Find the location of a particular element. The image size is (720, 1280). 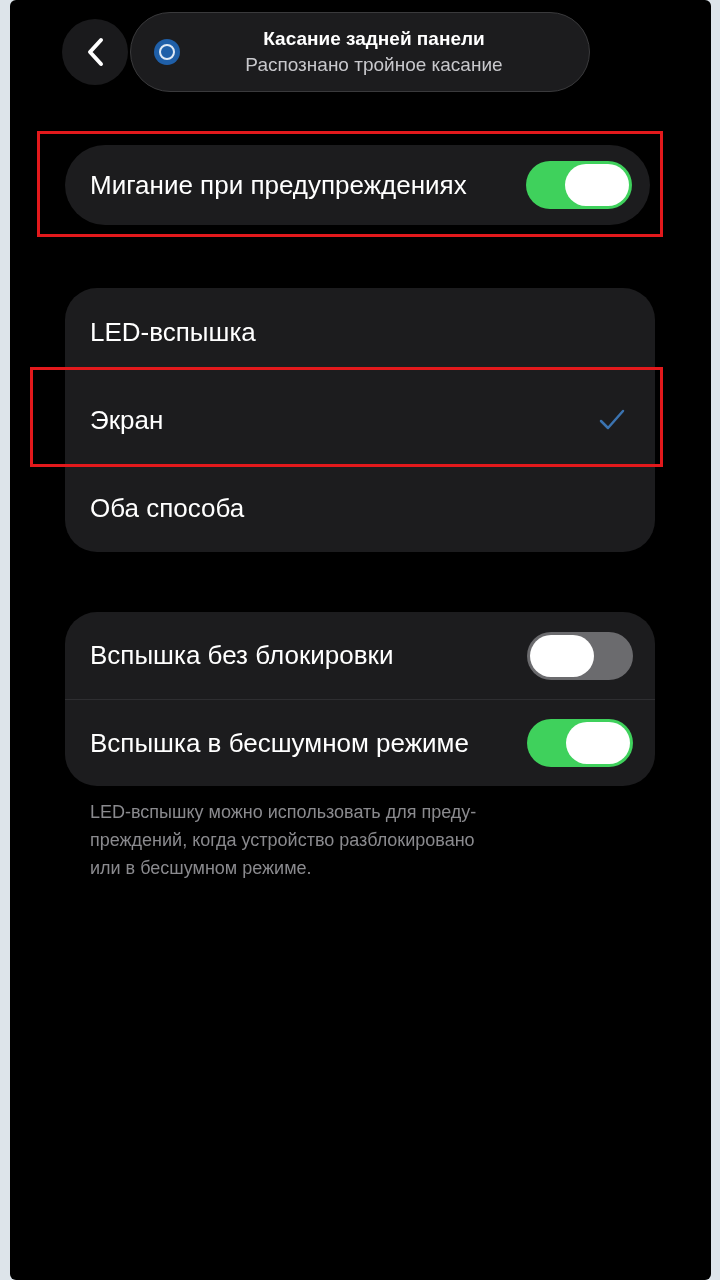

circle-icon is located at coordinates (167, 52).